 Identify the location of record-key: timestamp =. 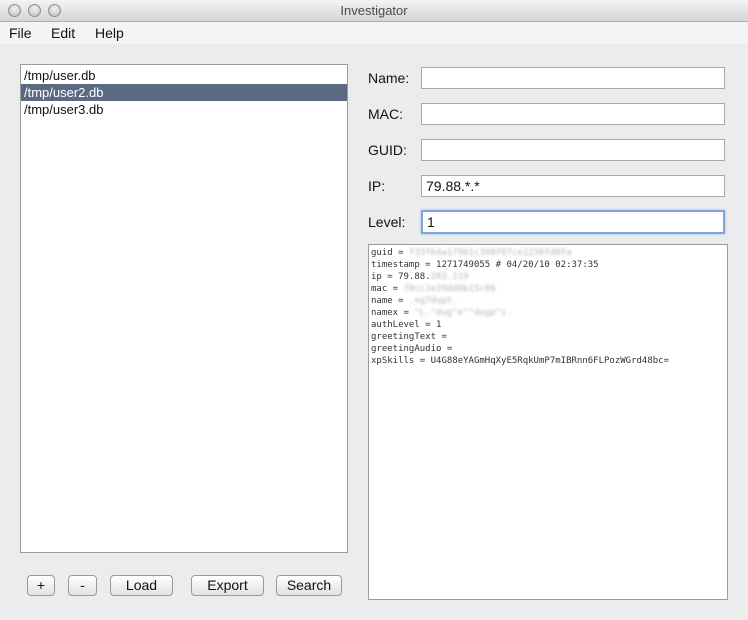
(404, 265).